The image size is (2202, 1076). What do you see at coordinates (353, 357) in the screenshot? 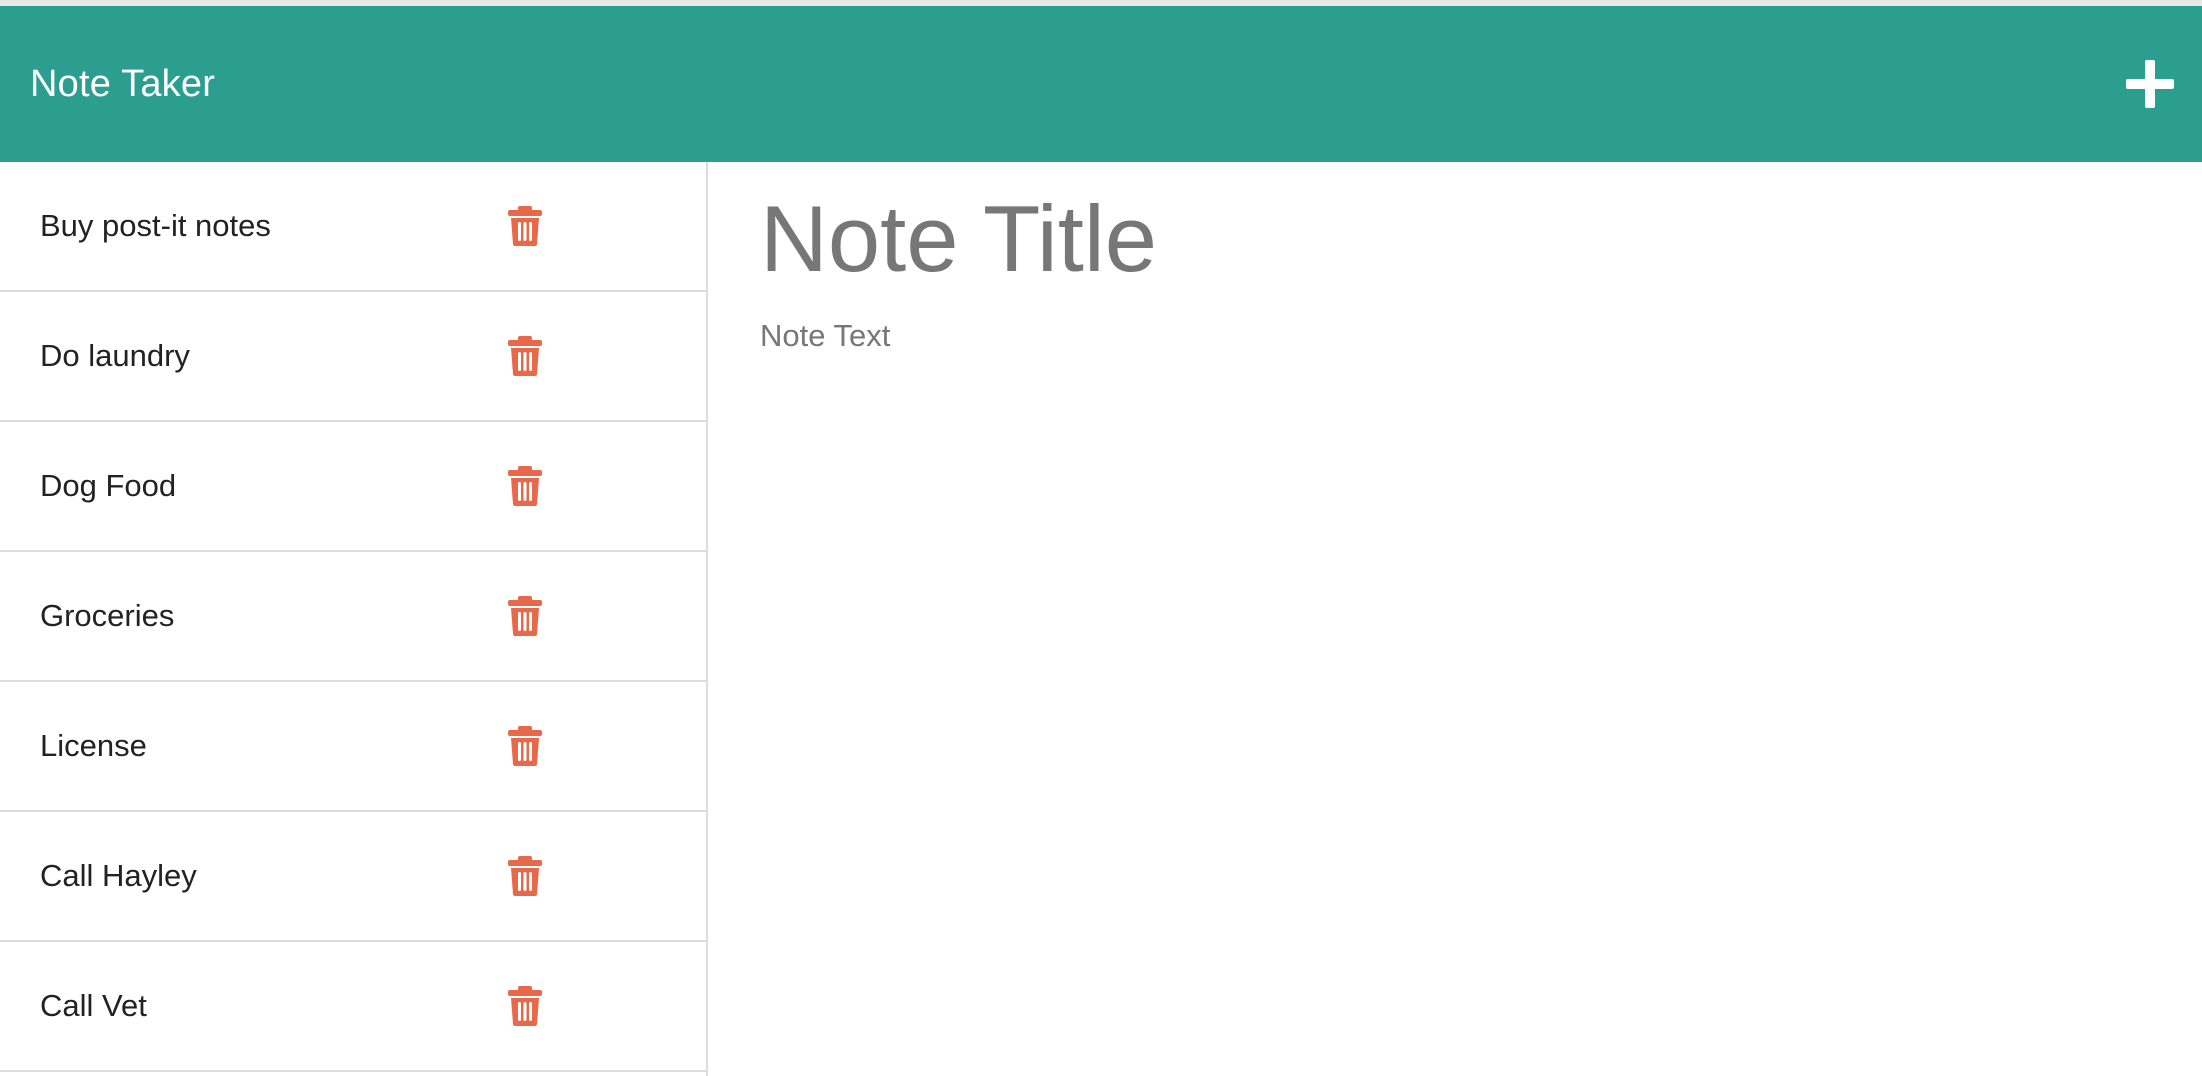
I see `list-item: Do laundry` at bounding box center [353, 357].